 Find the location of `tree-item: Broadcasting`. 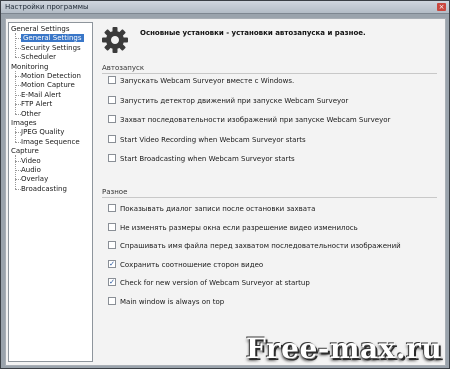

tree-item: Broadcasting is located at coordinates (44, 189).